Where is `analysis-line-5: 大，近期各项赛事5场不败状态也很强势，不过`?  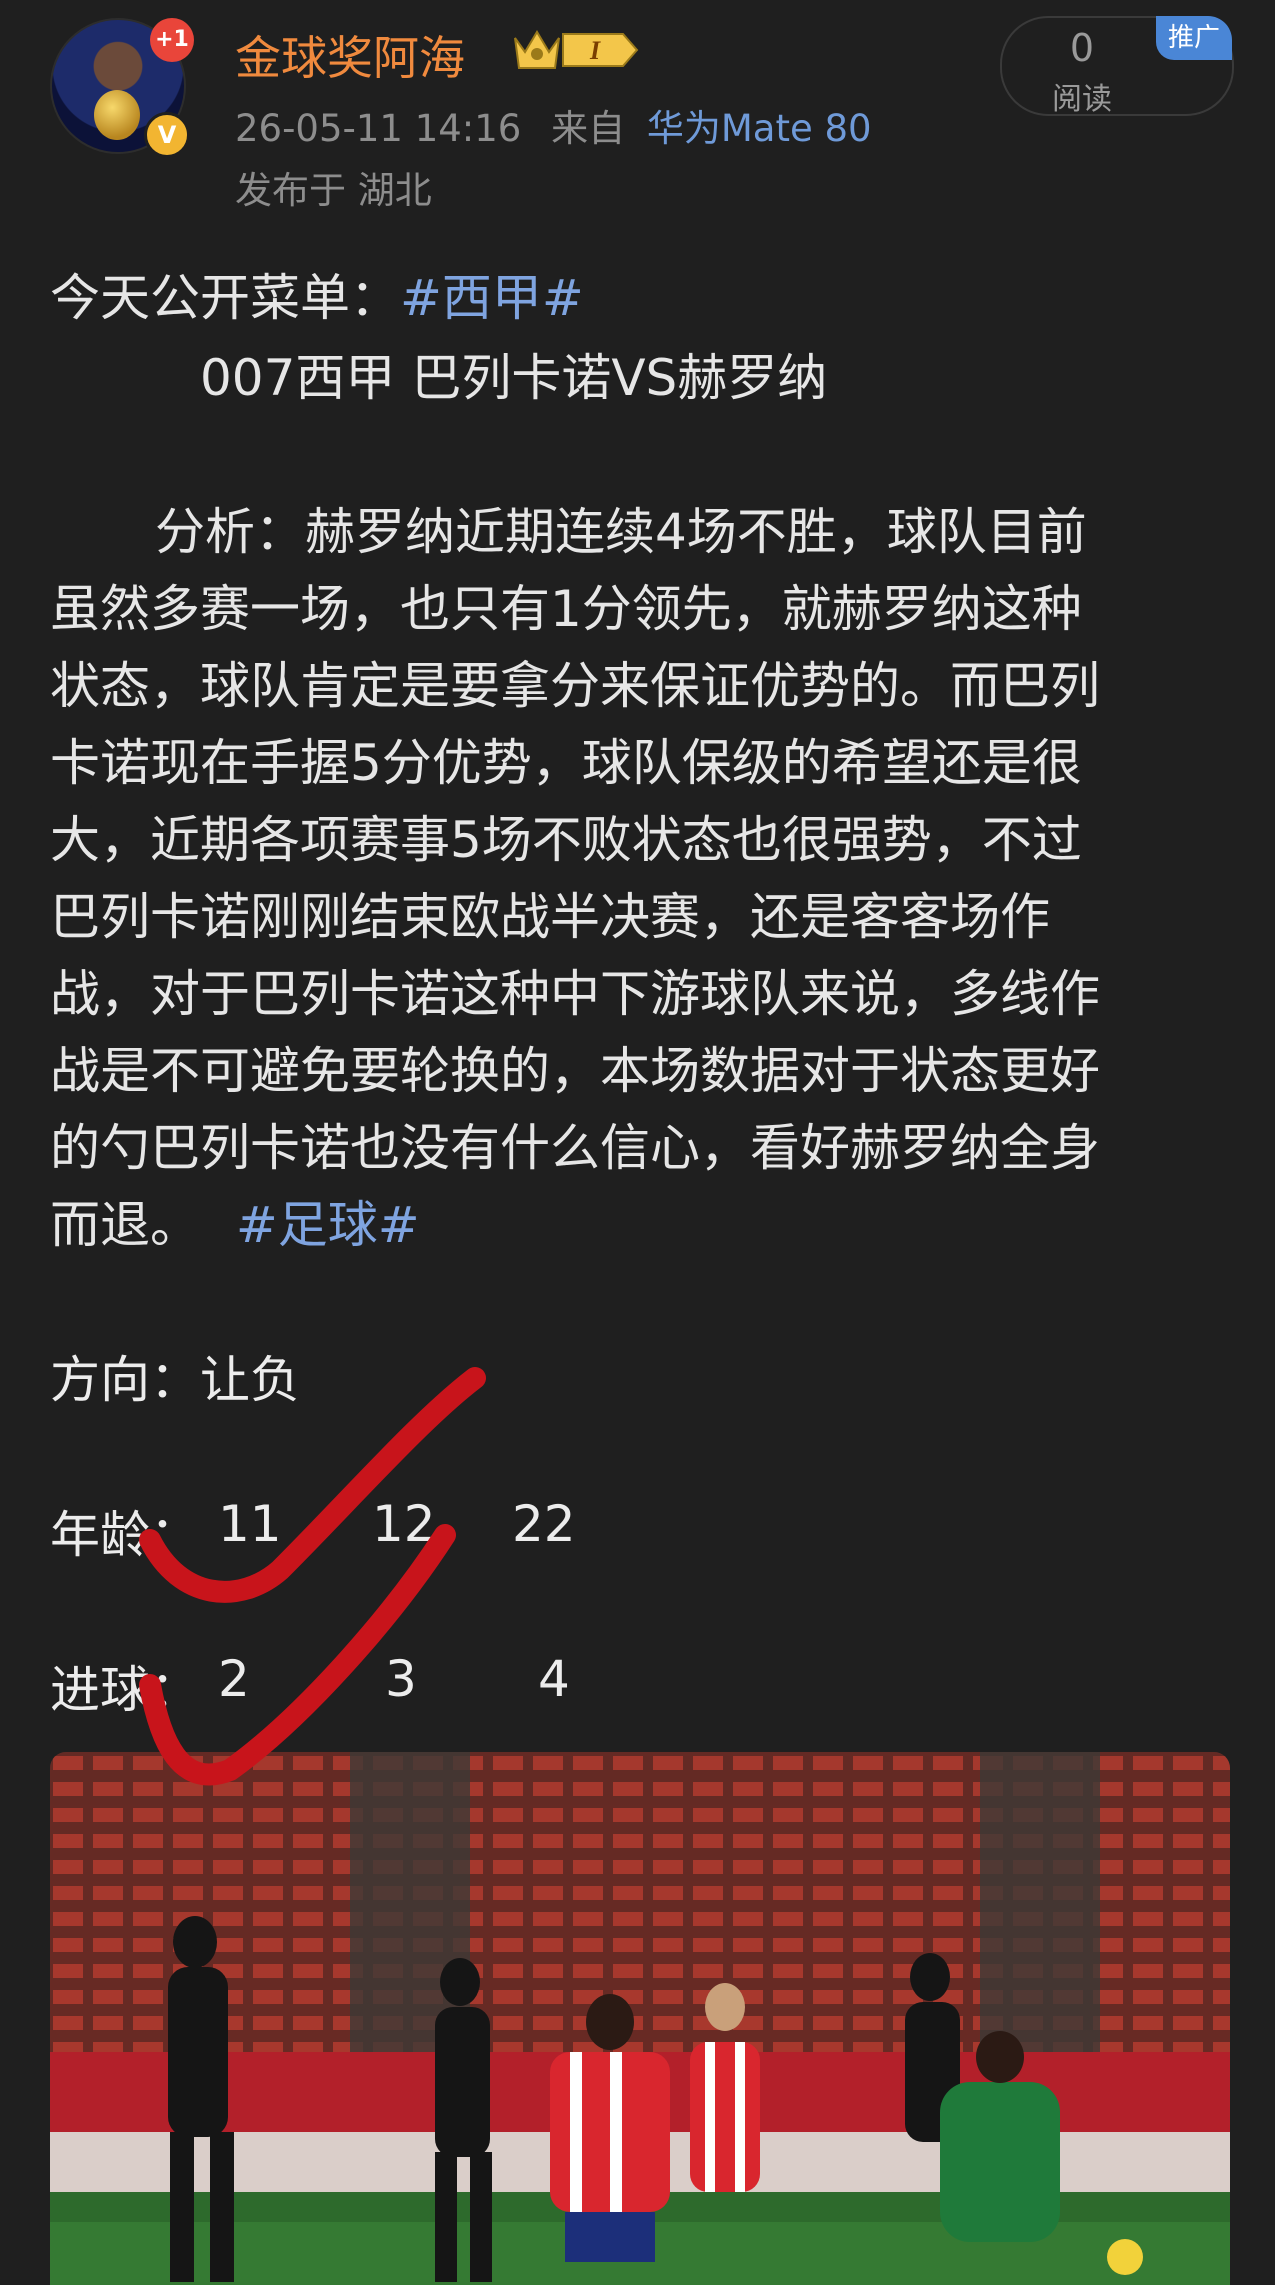
analysis-line-5: 大，近期各项赛事5场不败状态也很强势，不过 is located at coordinates (566, 840).